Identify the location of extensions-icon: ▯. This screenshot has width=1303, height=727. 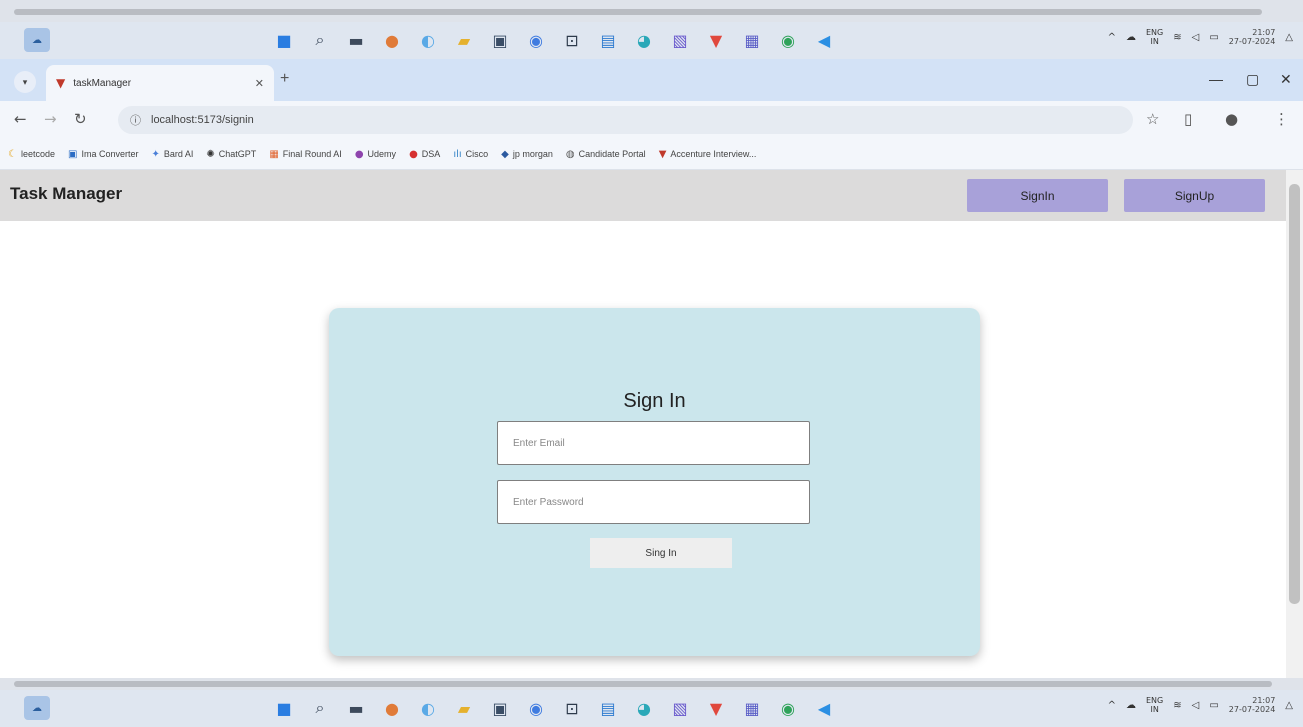
(1188, 119).